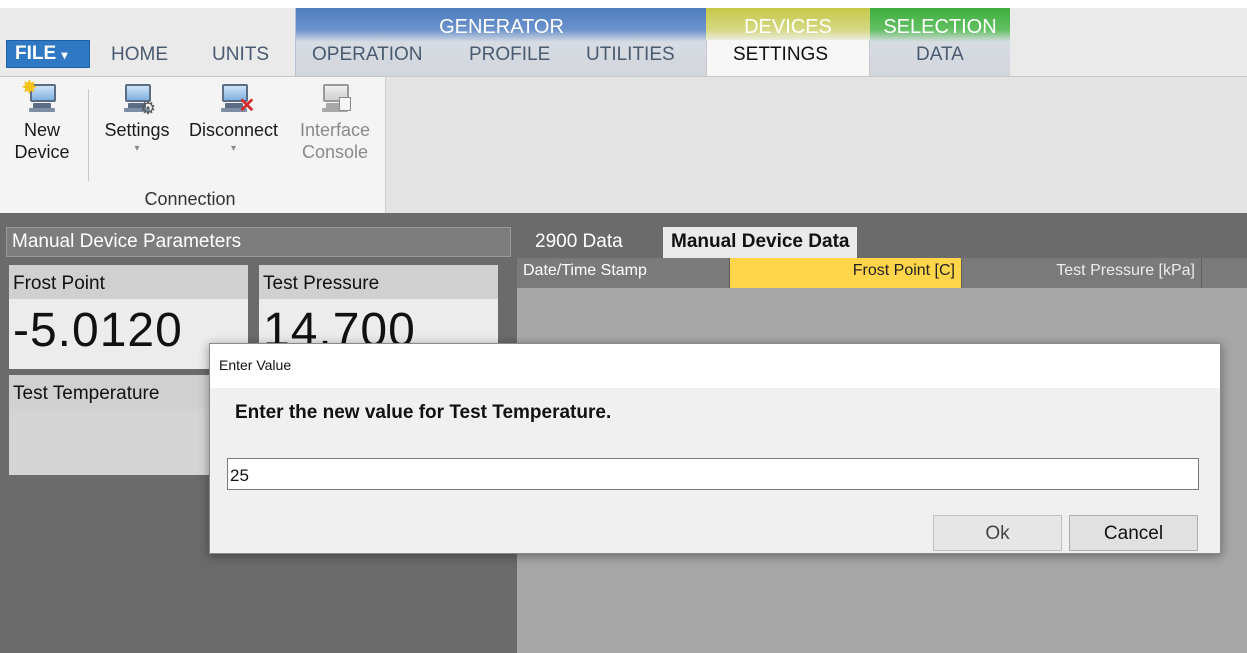  Describe the element at coordinates (98, 330) in the screenshot. I see `frost-point-value: -5.0120` at that location.